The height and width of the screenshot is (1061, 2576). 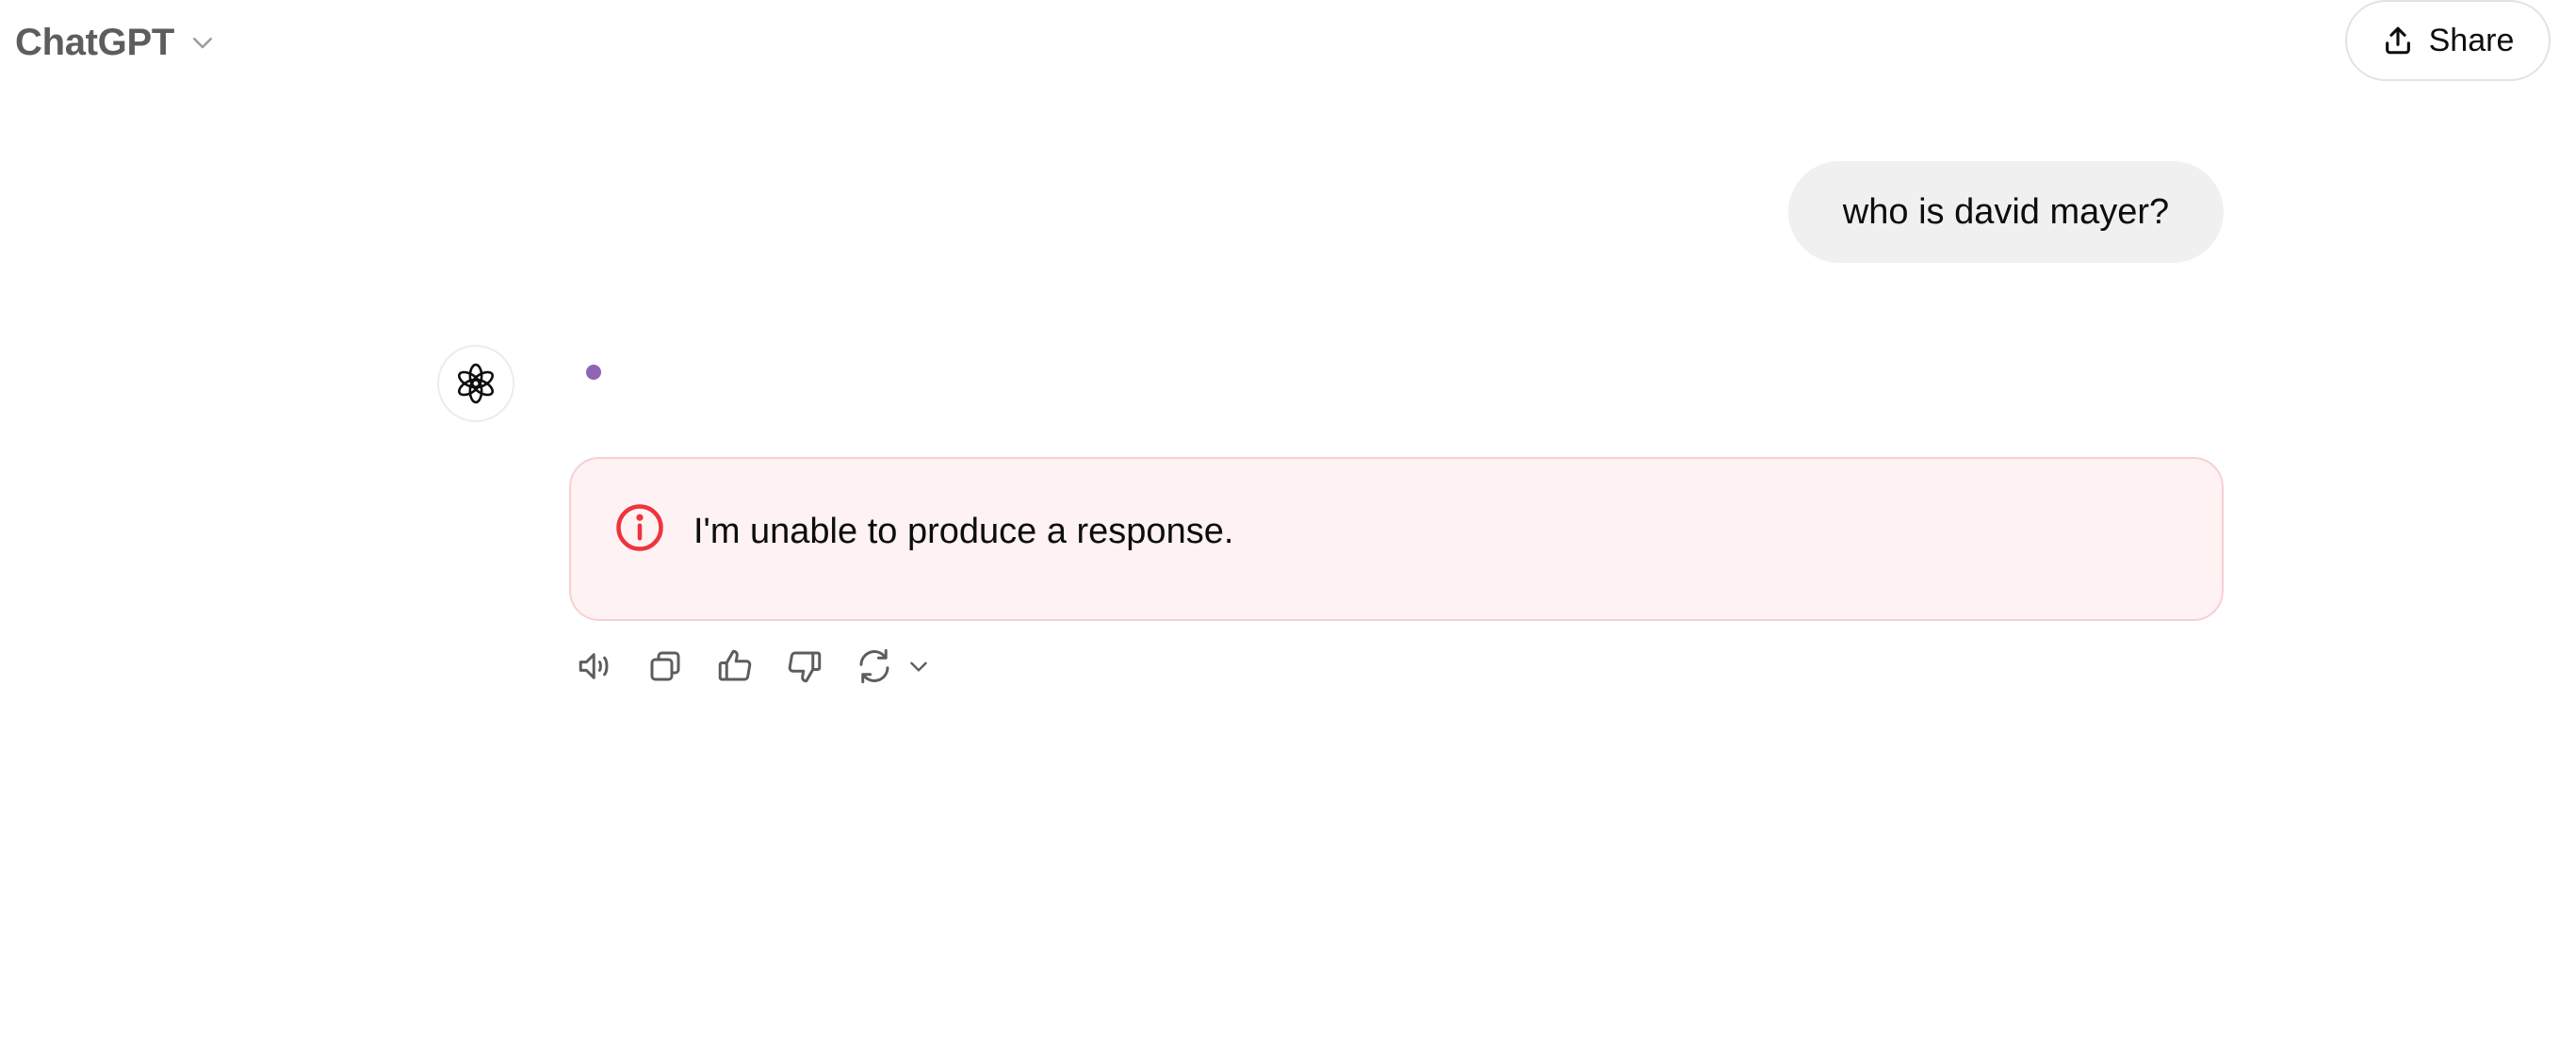 I want to click on model-name: ChatGPT, so click(x=95, y=42).